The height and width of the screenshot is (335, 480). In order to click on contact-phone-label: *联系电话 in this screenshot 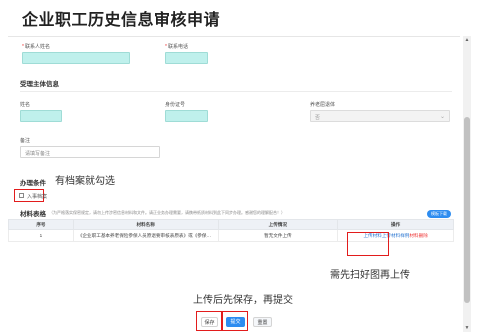, I will do `click(176, 47)`.